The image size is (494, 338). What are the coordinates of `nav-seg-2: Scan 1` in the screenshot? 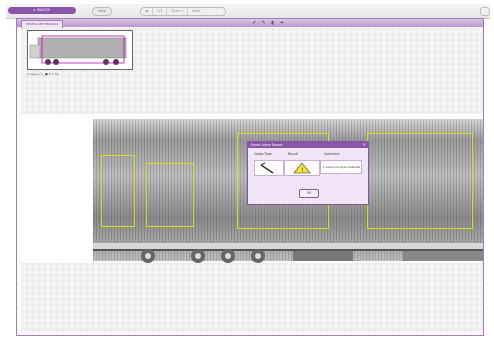 It's located at (178, 11).